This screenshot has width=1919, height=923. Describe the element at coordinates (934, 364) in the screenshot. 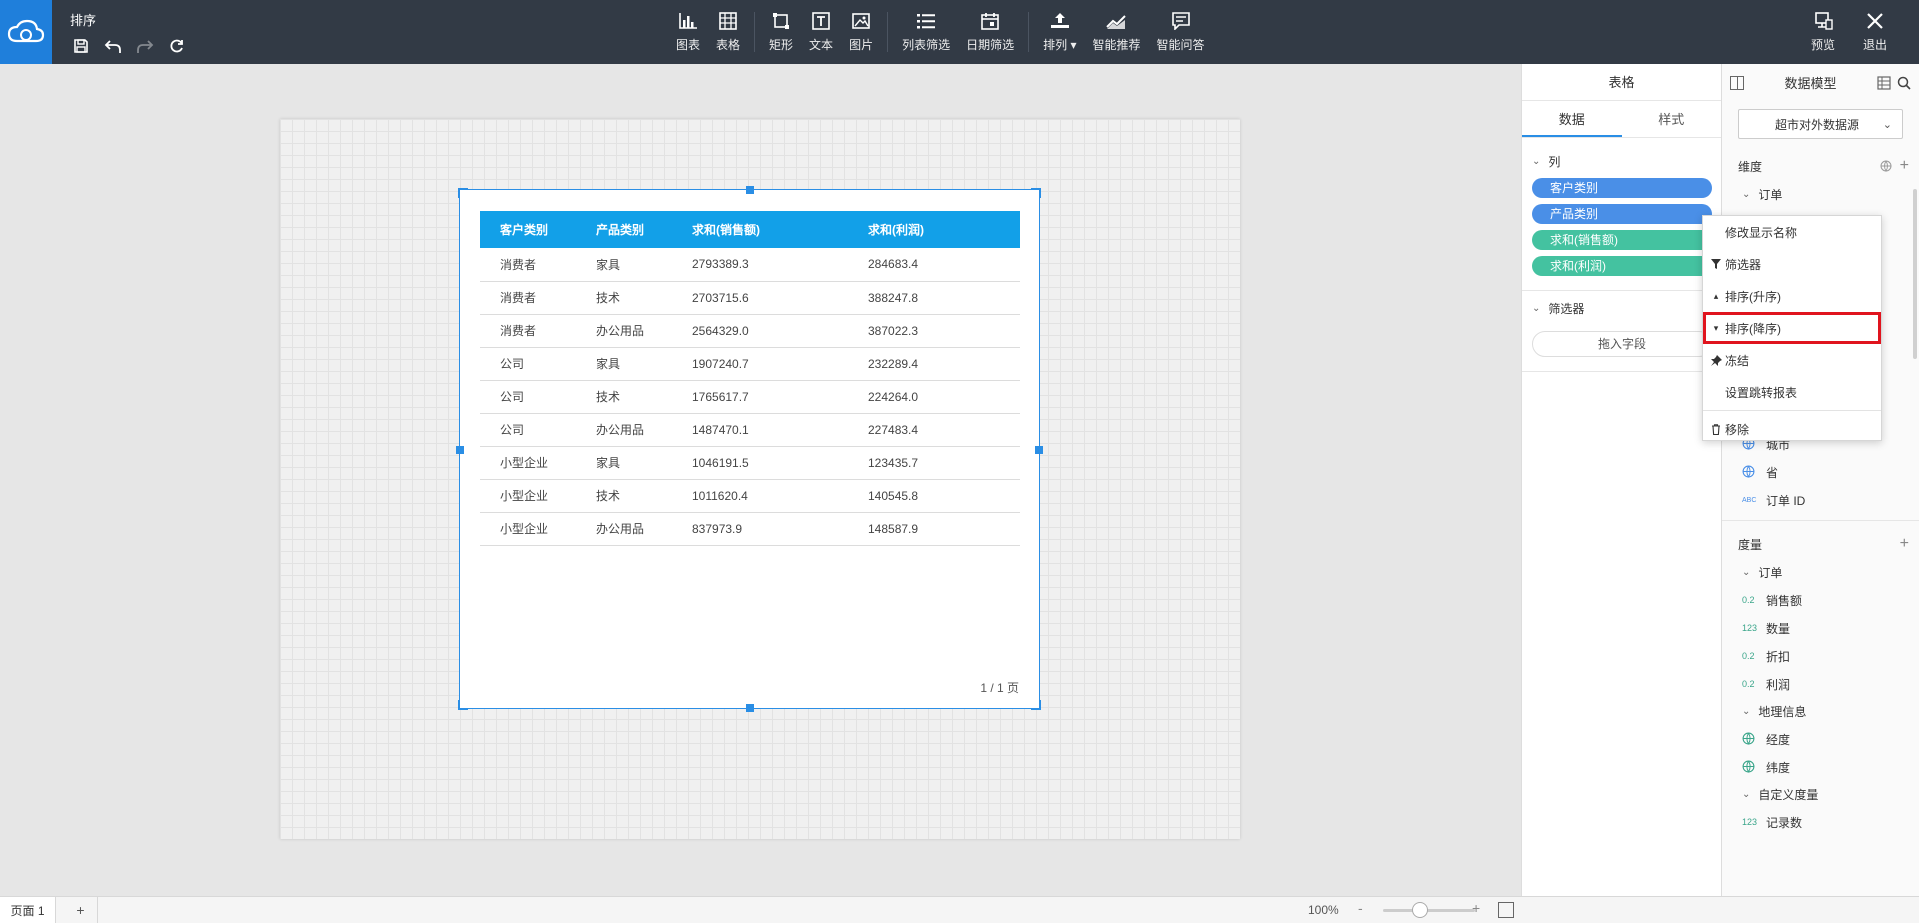

I see `table-cell: 232289.4` at that location.